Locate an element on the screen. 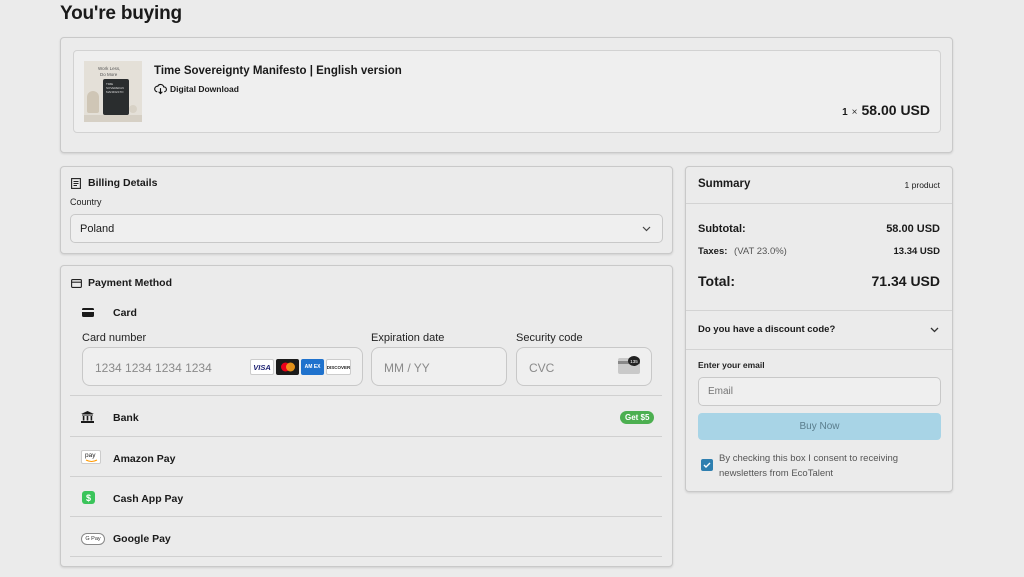 The width and height of the screenshot is (1024, 577). discover-icon: DISCOVER is located at coordinates (338, 367).